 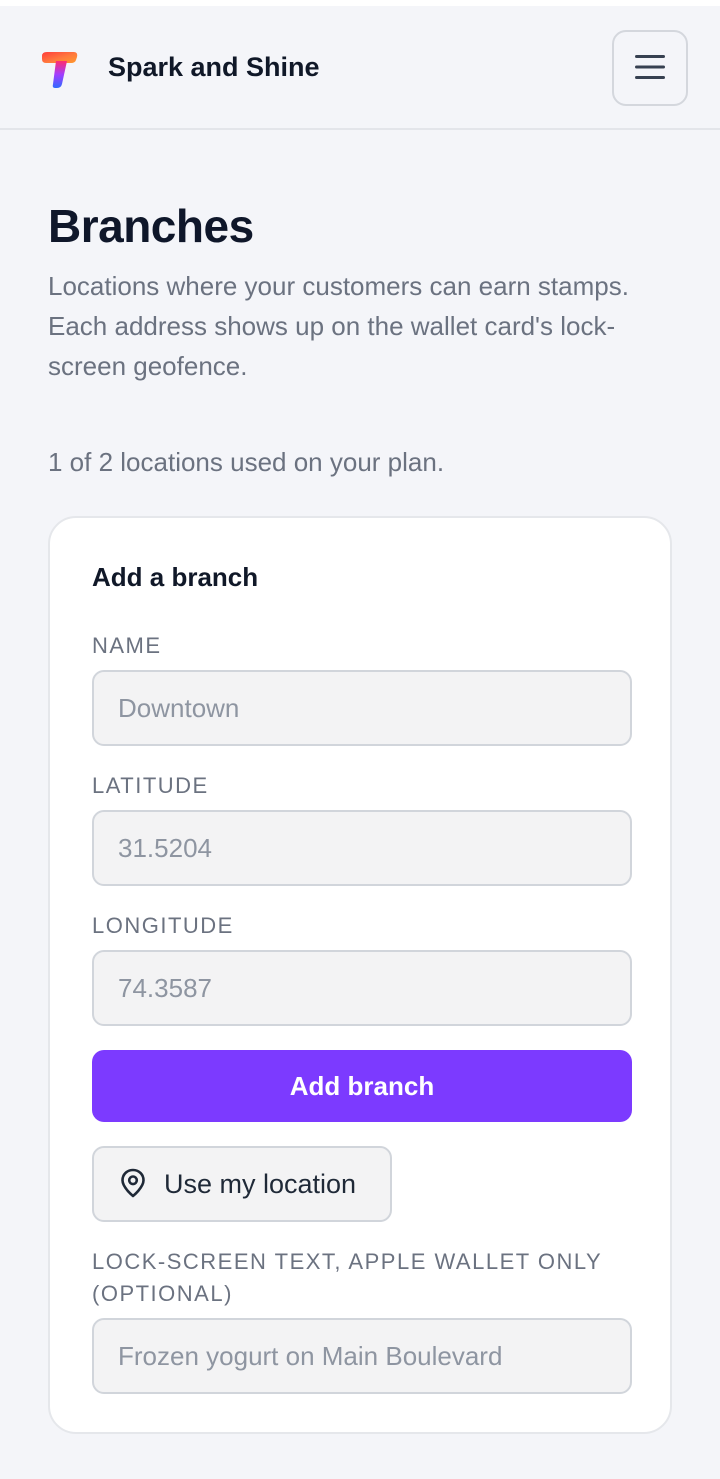 What do you see at coordinates (163, 925) in the screenshot?
I see `longitude-label: LONGITUDE` at bounding box center [163, 925].